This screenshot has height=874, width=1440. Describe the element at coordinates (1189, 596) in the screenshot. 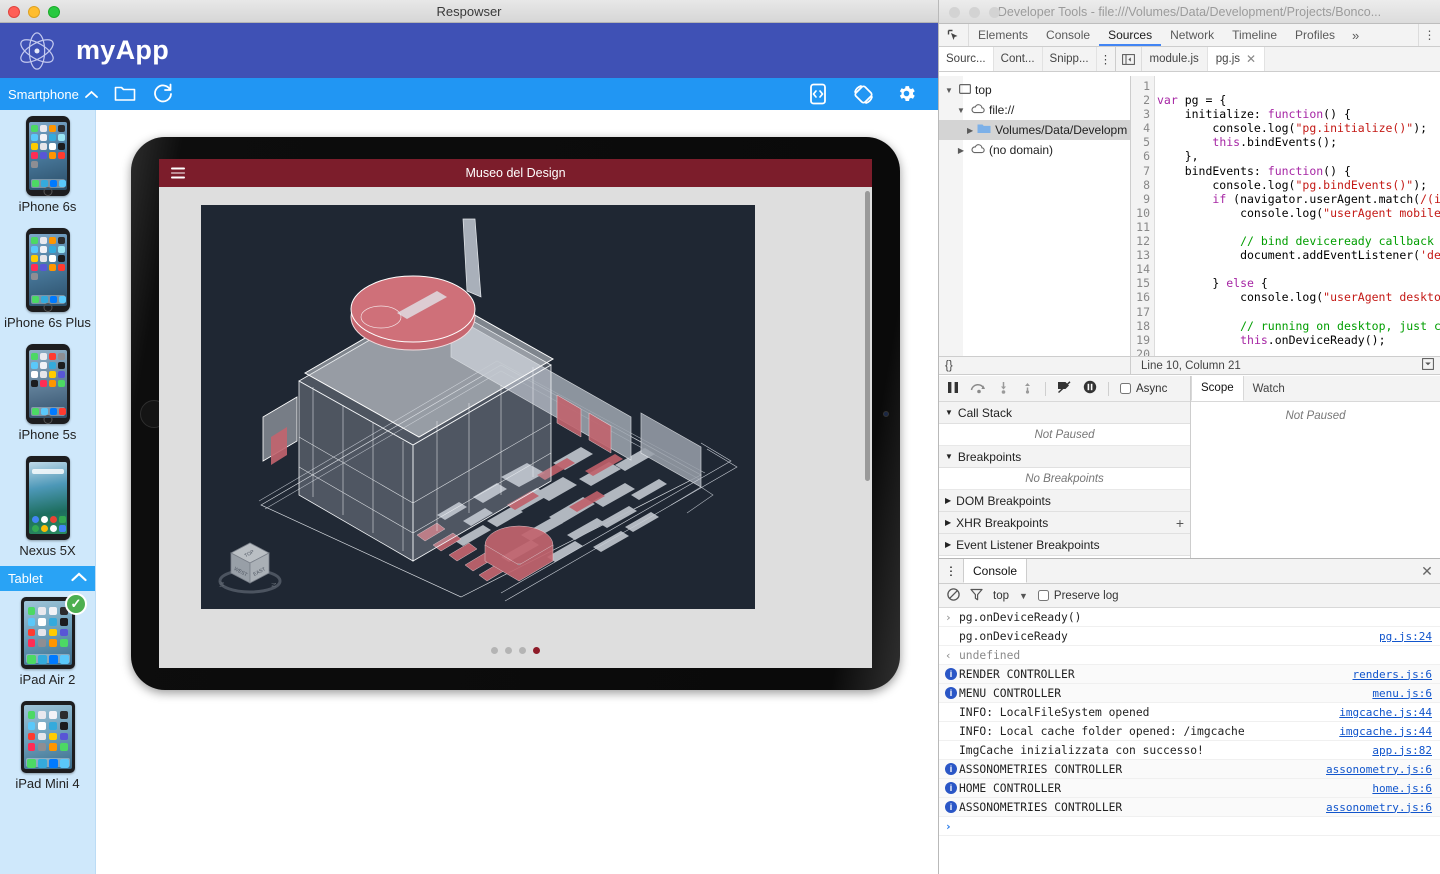

I see `console-filter-bar: top ▼ Preserve log` at that location.